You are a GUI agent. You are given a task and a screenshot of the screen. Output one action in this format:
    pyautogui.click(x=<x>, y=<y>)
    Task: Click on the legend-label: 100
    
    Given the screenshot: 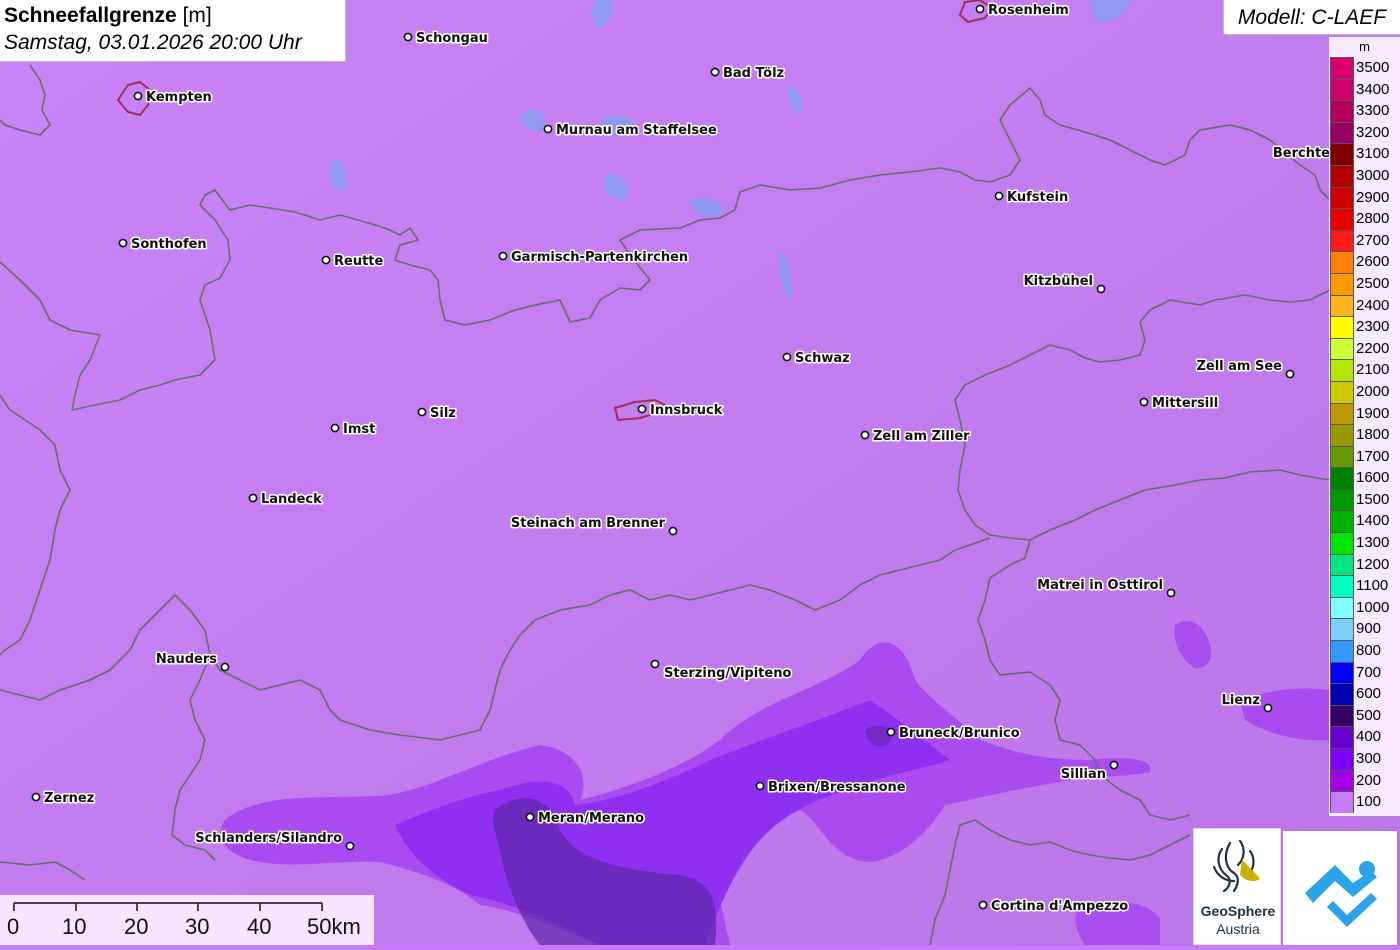 What is the action you would take?
    pyautogui.click(x=1369, y=802)
    